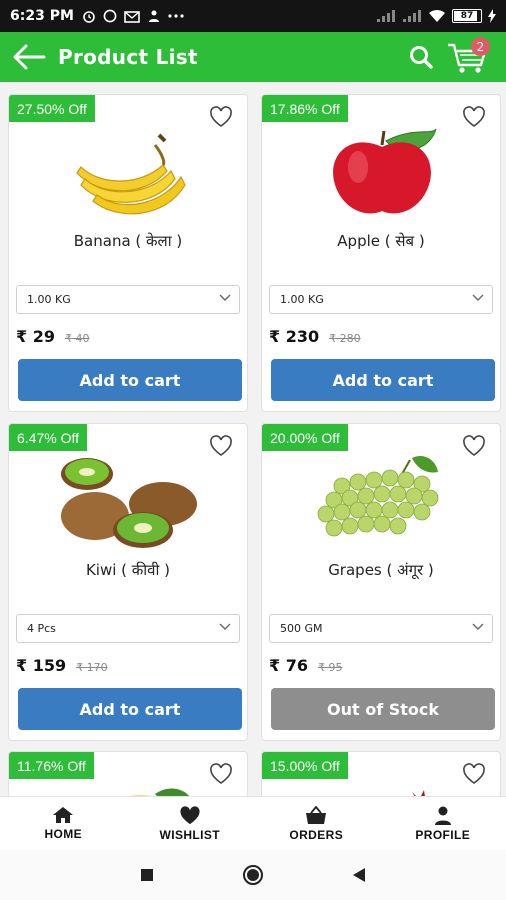  What do you see at coordinates (330, 667) in the screenshot?
I see `original-price: ₹ 95` at bounding box center [330, 667].